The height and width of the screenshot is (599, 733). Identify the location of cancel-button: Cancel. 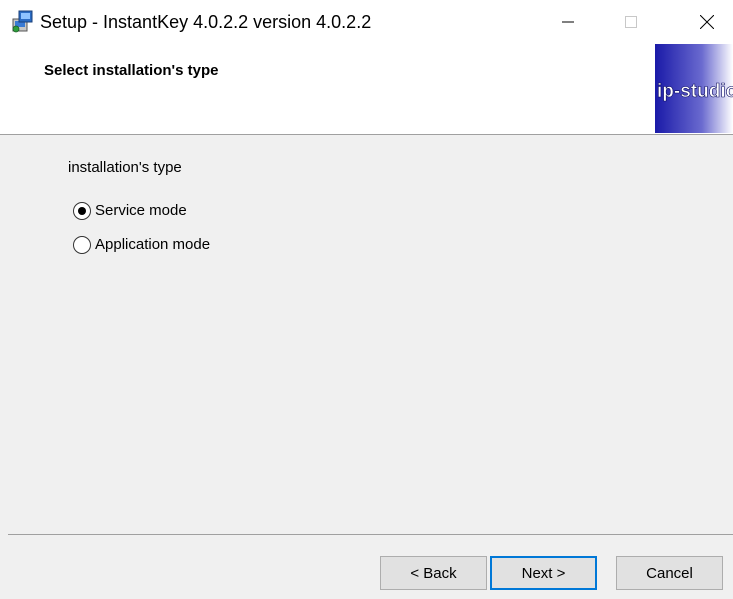
(669, 573).